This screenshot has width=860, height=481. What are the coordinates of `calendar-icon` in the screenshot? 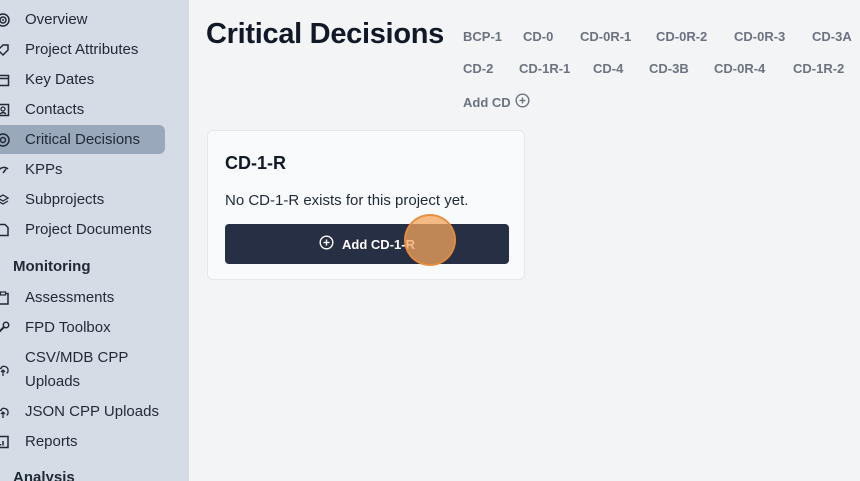 It's located at (5, 80).